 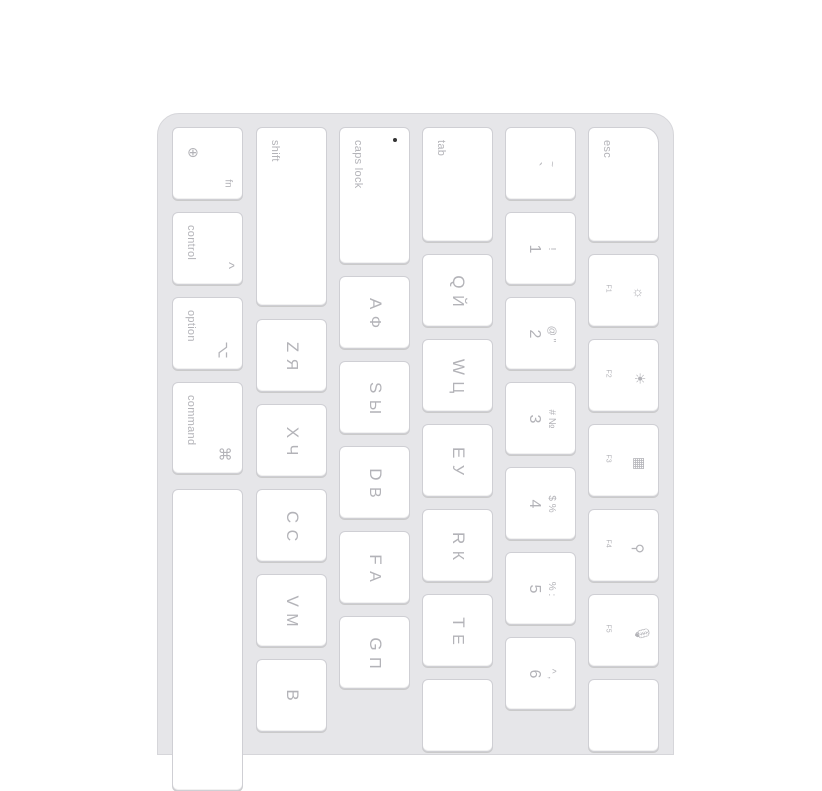 I want to click on key-z-cyrillic: Я, so click(x=291, y=364).